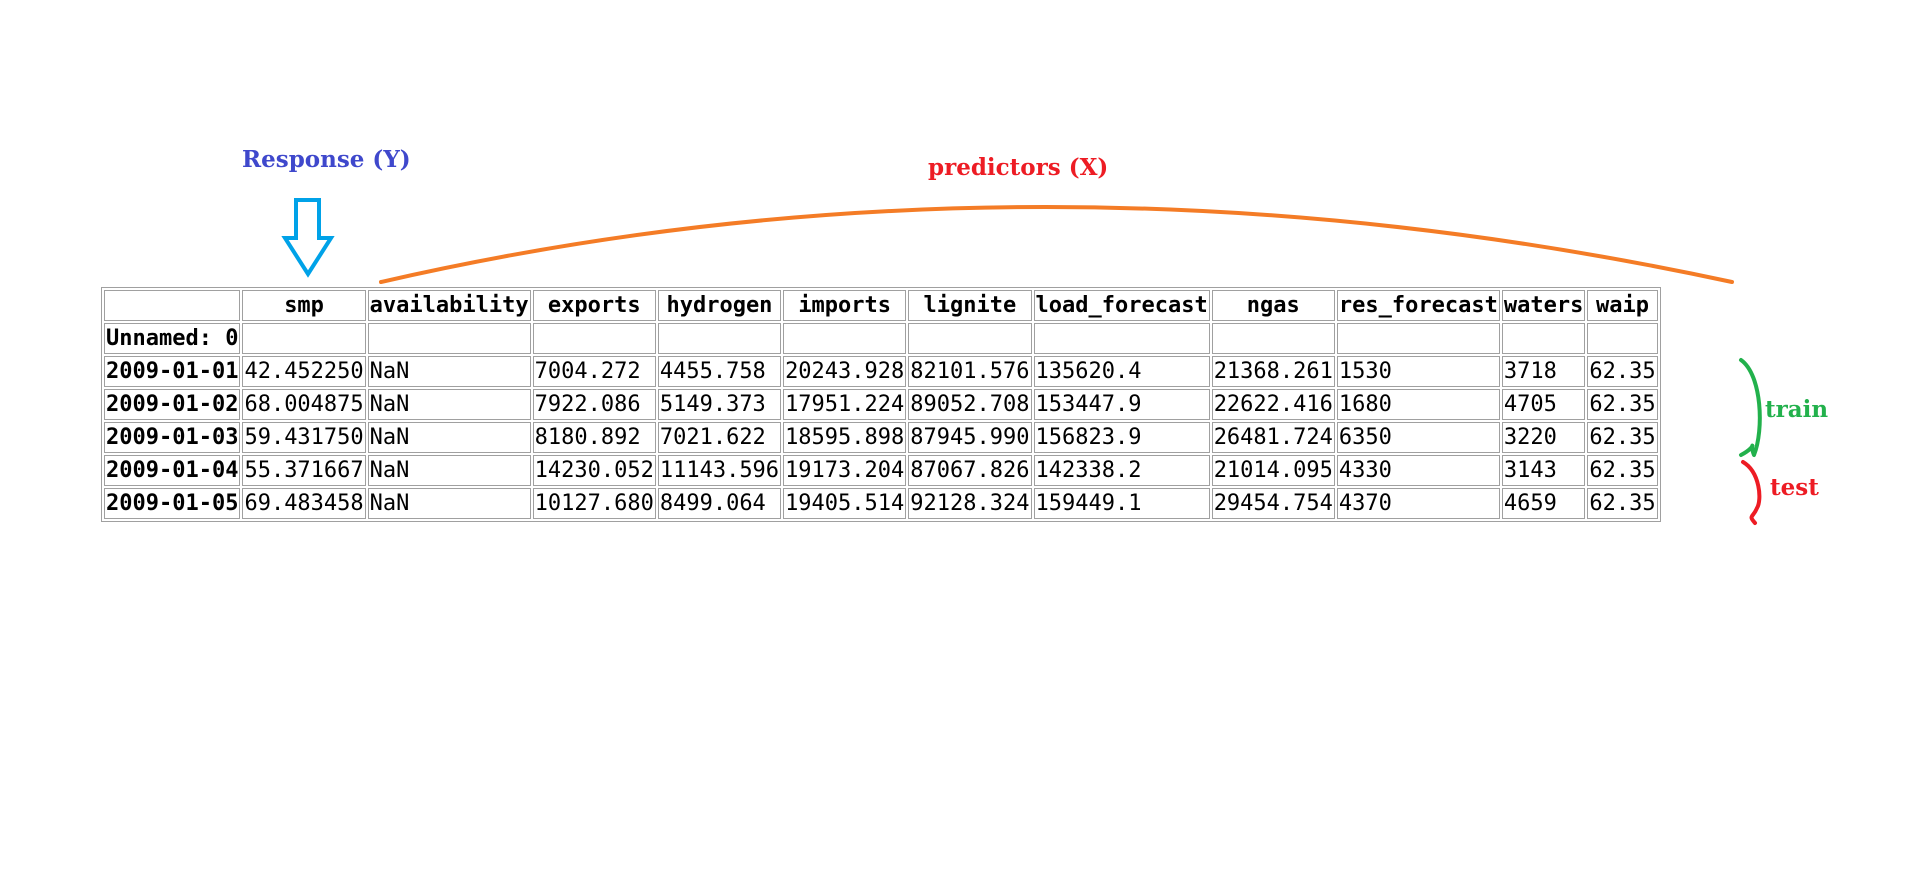 The width and height of the screenshot is (1914, 885). Describe the element at coordinates (1121, 305) in the screenshot. I see `header-cell-load-forecast: load_forecast` at that location.